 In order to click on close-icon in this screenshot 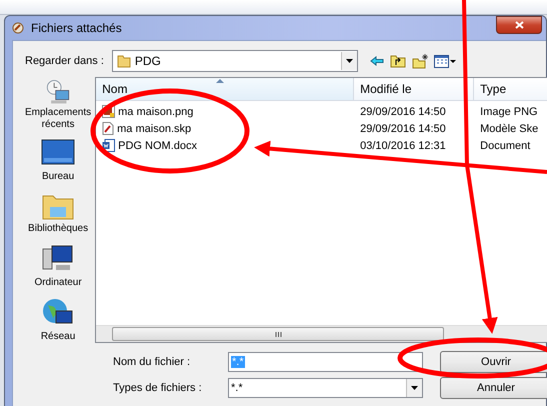, I will do `click(519, 25)`.